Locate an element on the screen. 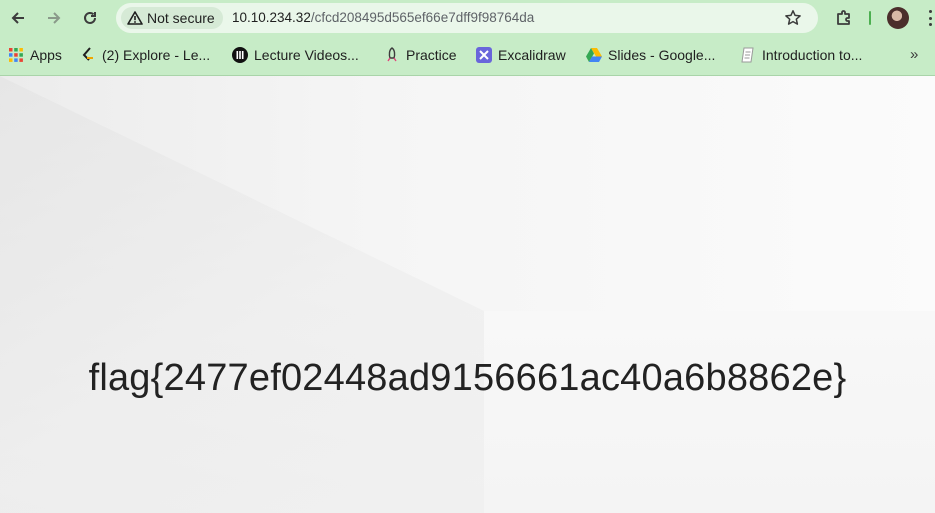 Image resolution: width=935 pixels, height=513 pixels. back-button is located at coordinates (18, 18).